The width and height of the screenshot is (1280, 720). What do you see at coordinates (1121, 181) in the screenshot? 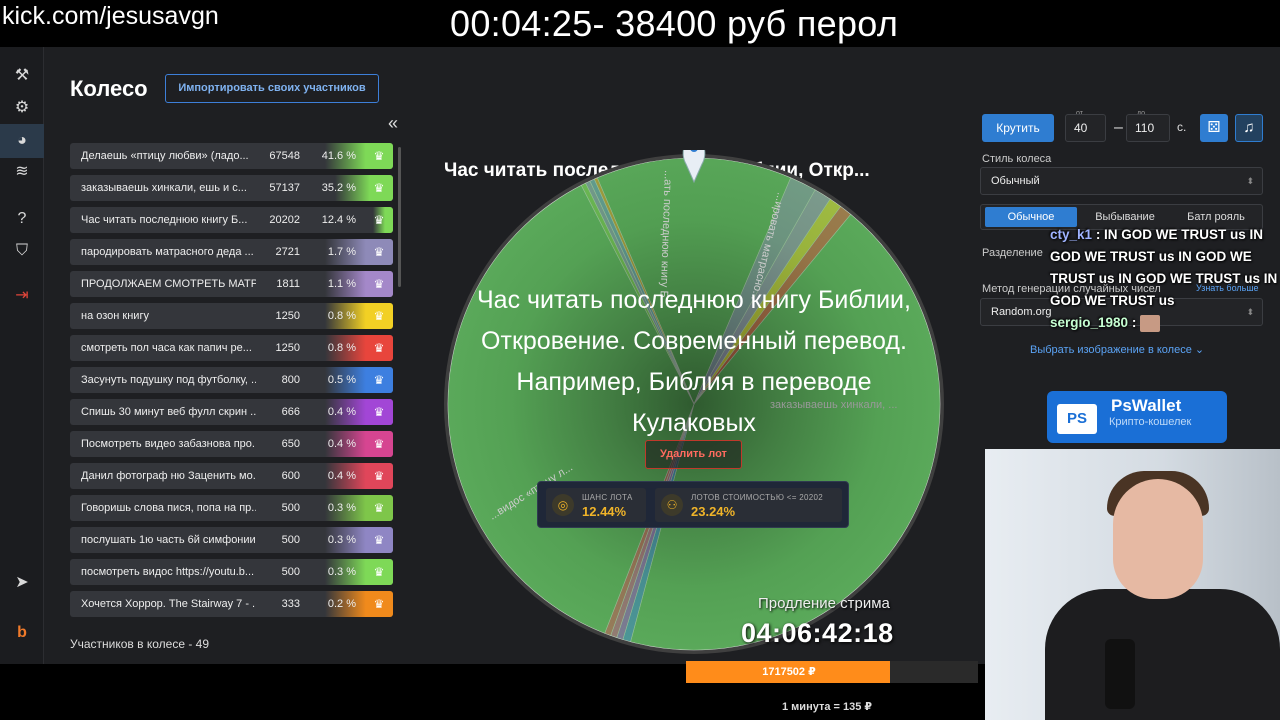
I see `wheel-style-select: Обычный ⬍` at bounding box center [1121, 181].